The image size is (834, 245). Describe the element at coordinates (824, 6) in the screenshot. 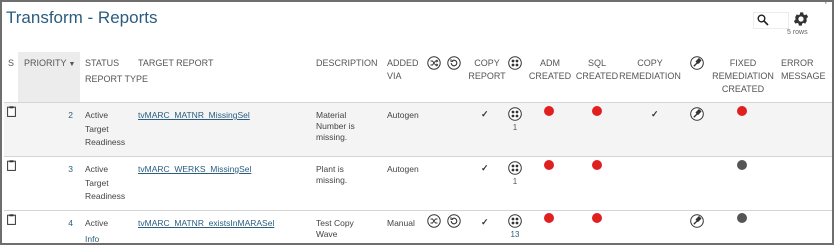

I see `resize-corner-icon: ⌝` at that location.